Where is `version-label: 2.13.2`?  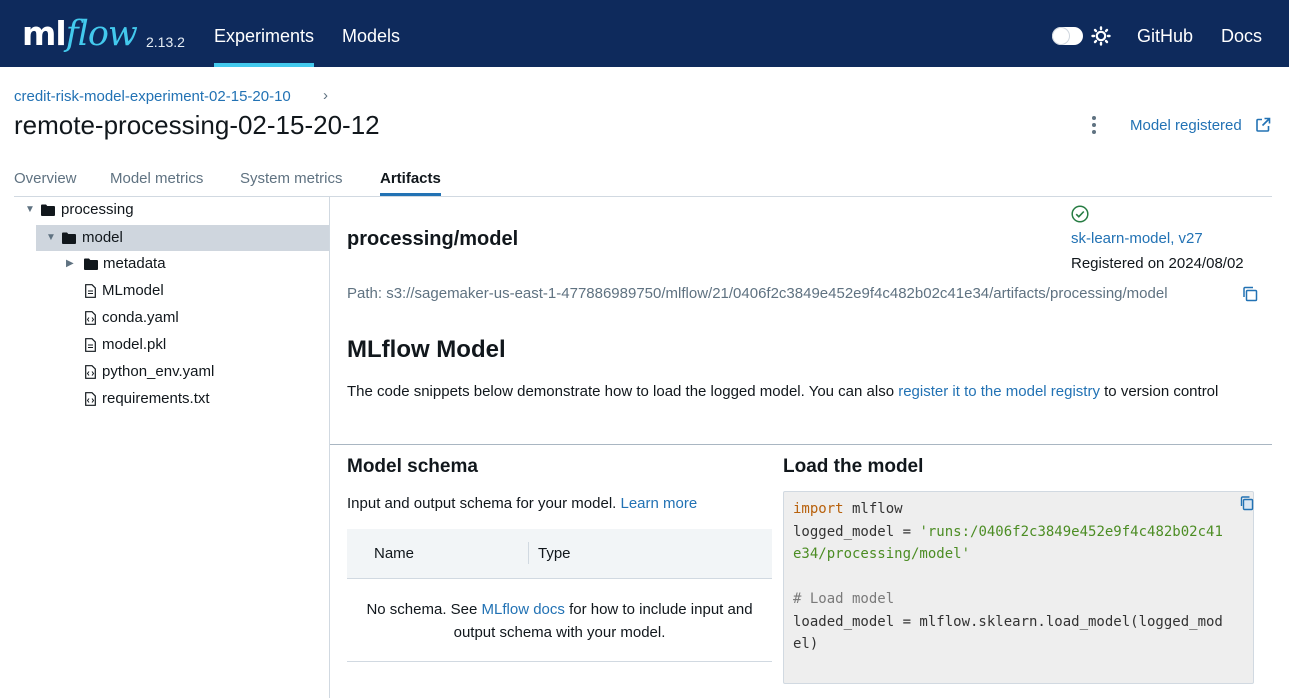
version-label: 2.13.2 is located at coordinates (165, 42).